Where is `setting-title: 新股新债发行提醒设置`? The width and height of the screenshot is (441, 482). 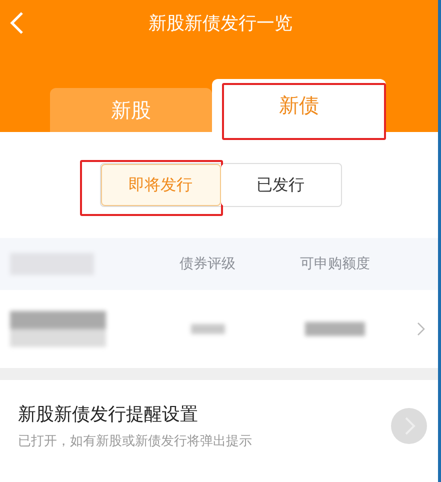
setting-title: 新股新债发行提醒设置 is located at coordinates (108, 414).